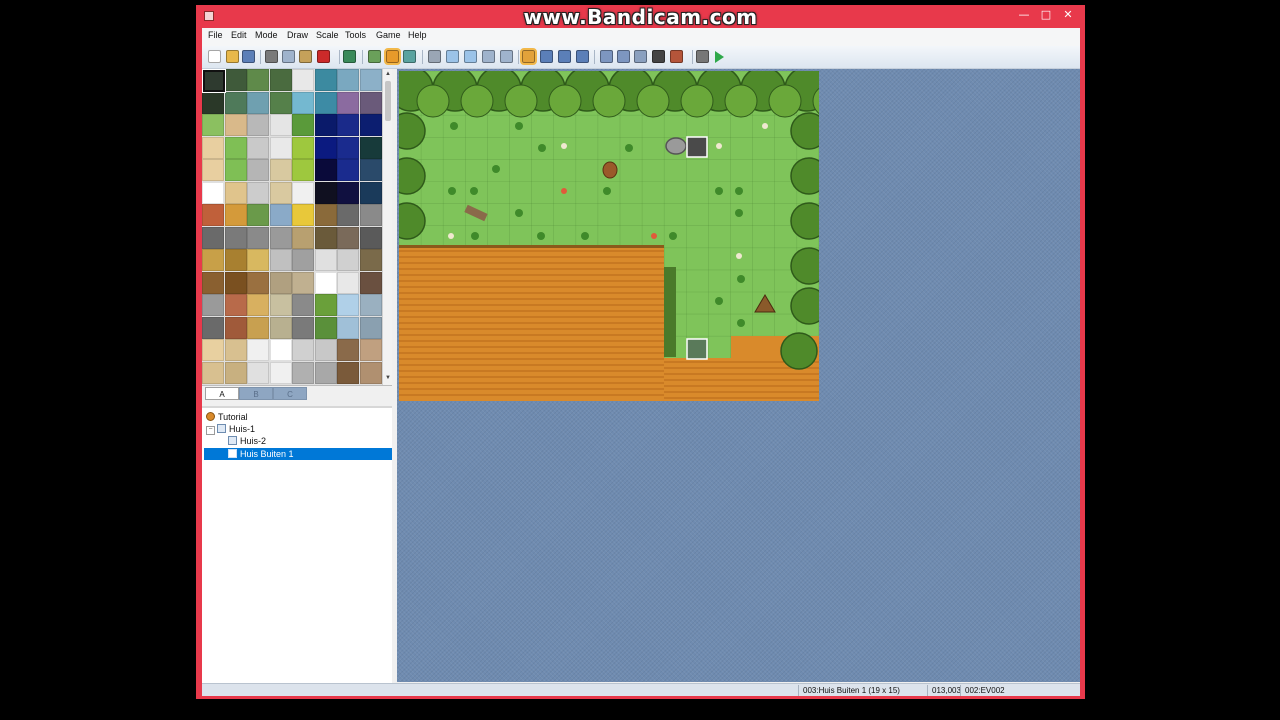 This screenshot has height=720, width=1280. What do you see at coordinates (215, 35) in the screenshot?
I see `menu-file: File` at bounding box center [215, 35].